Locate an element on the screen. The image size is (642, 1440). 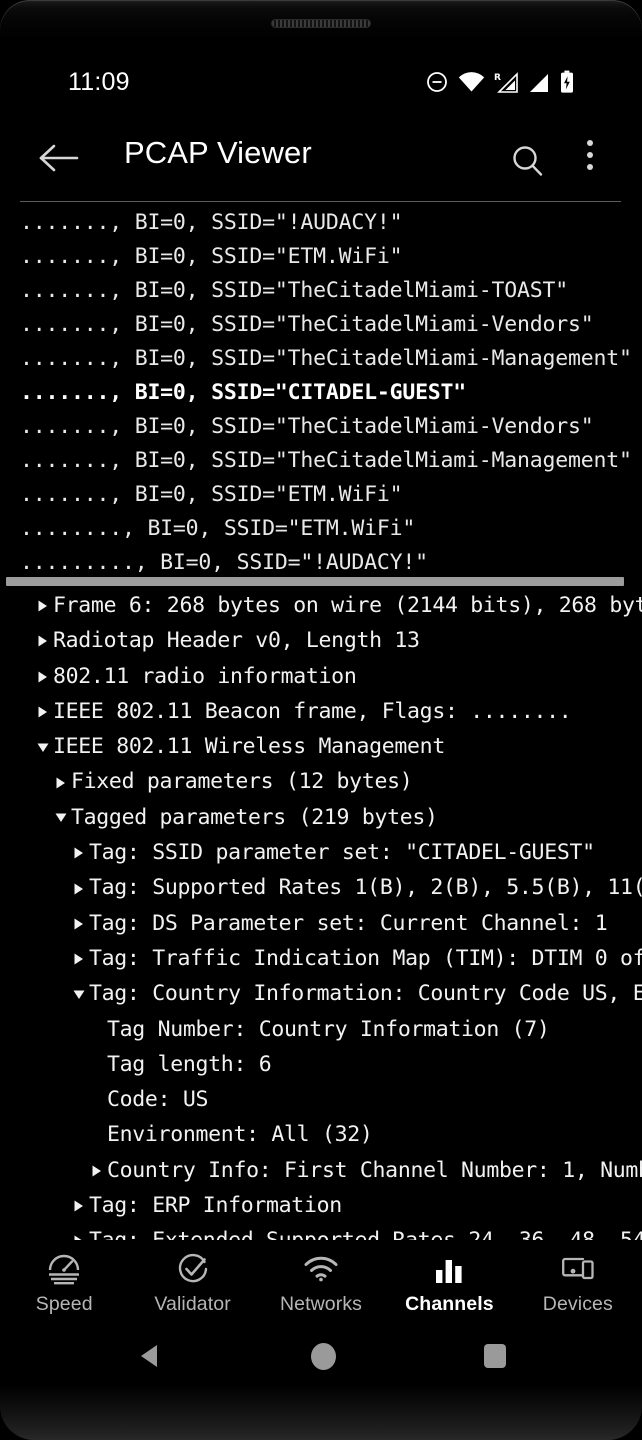
search-icon is located at coordinates (528, 162).